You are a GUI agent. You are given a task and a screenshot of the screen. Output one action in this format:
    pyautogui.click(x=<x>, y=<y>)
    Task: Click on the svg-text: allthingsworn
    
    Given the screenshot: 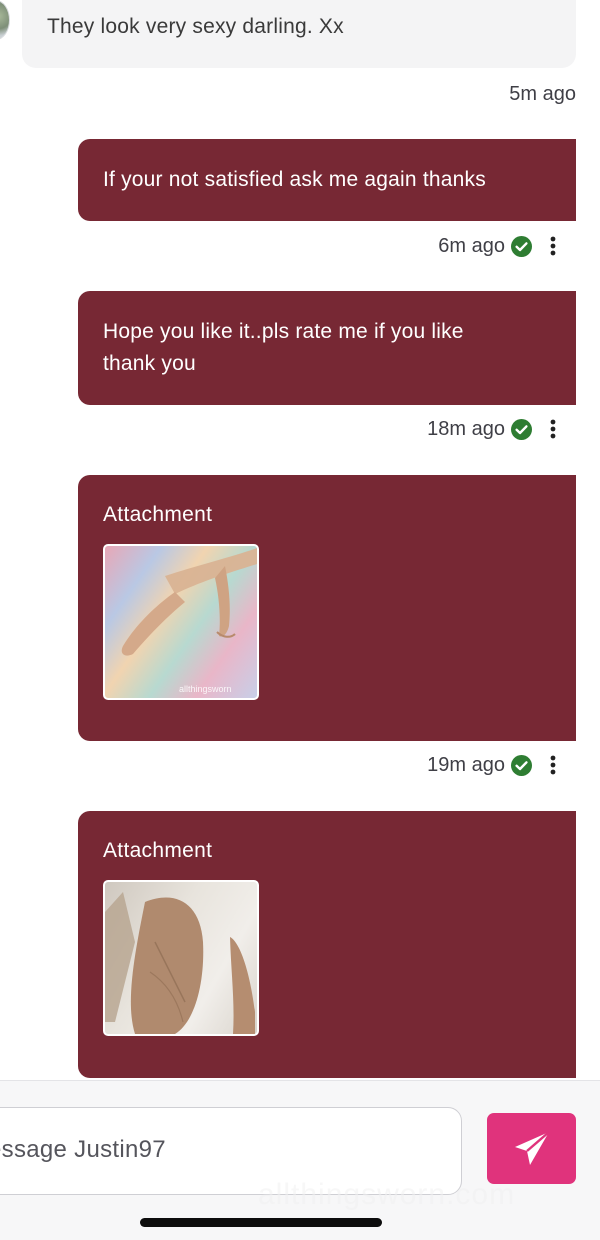 What is the action you would take?
    pyautogui.click(x=205, y=689)
    